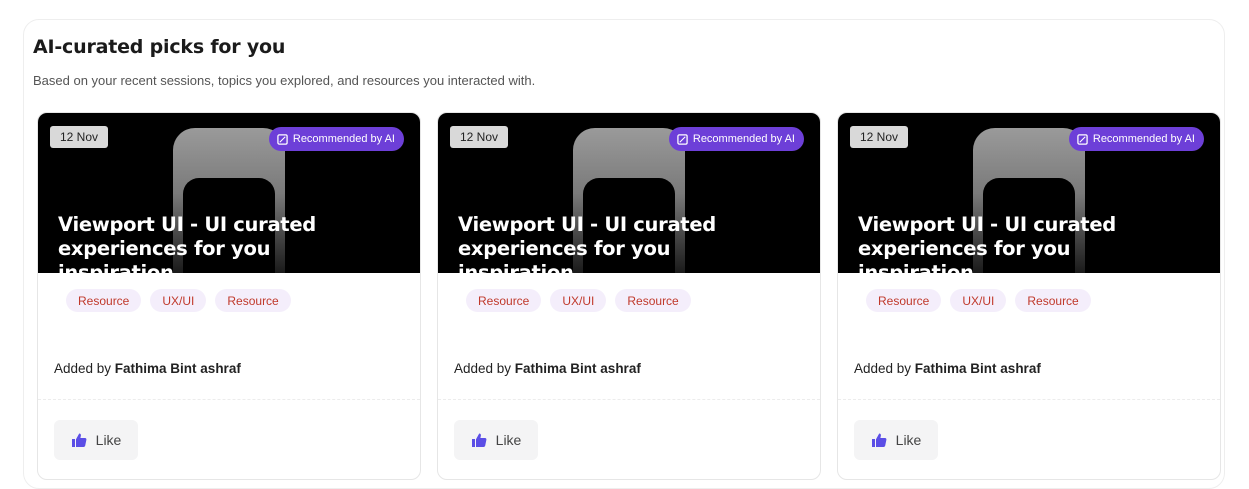  I want to click on section-title: AI-curated picks for you, so click(159, 47).